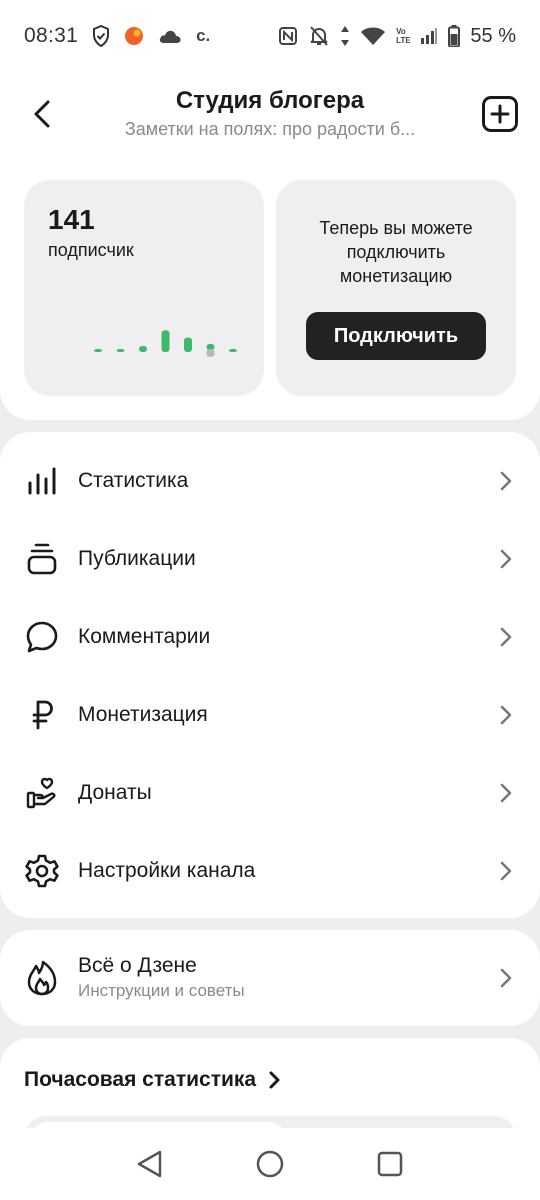 Image resolution: width=540 pixels, height=1200 pixels. Describe the element at coordinates (270, 481) in the screenshot. I see `menu-item-statistics: Статистика` at that location.